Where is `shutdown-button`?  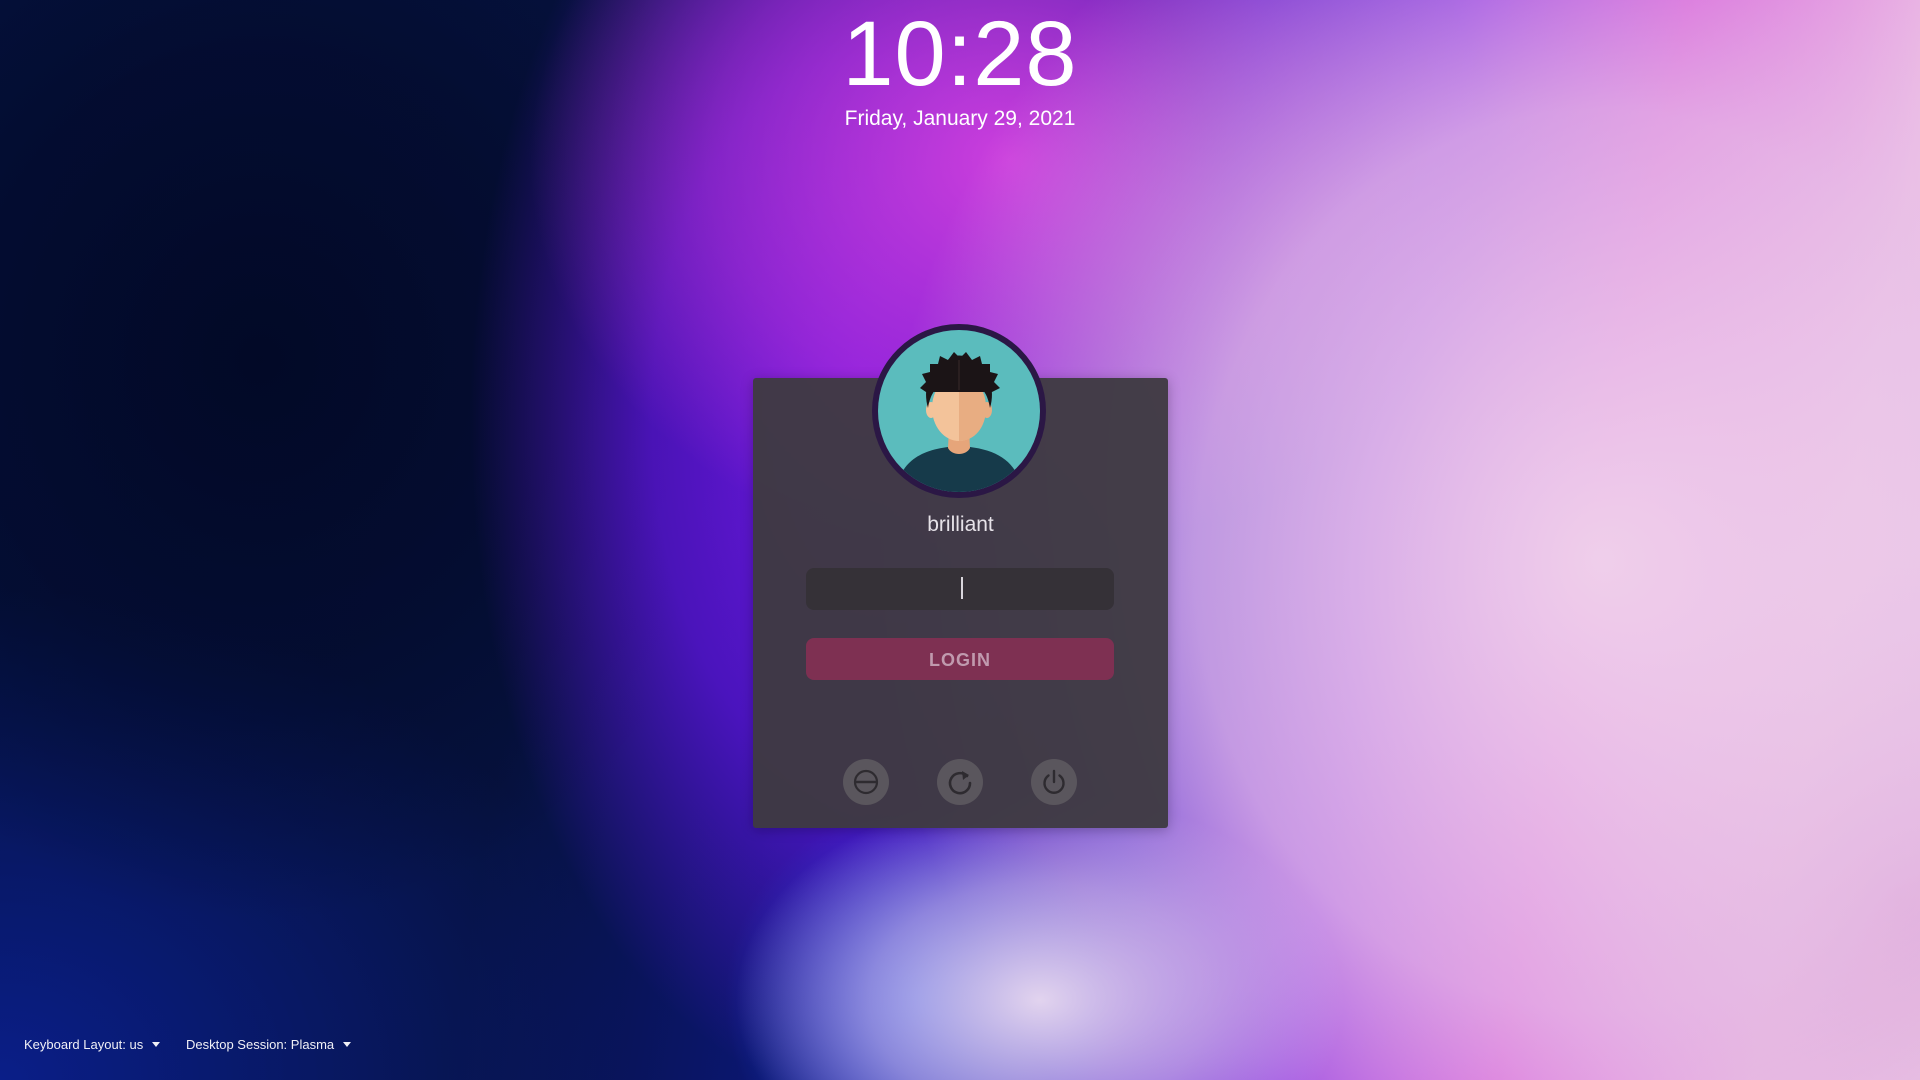
shutdown-button is located at coordinates (1054, 782).